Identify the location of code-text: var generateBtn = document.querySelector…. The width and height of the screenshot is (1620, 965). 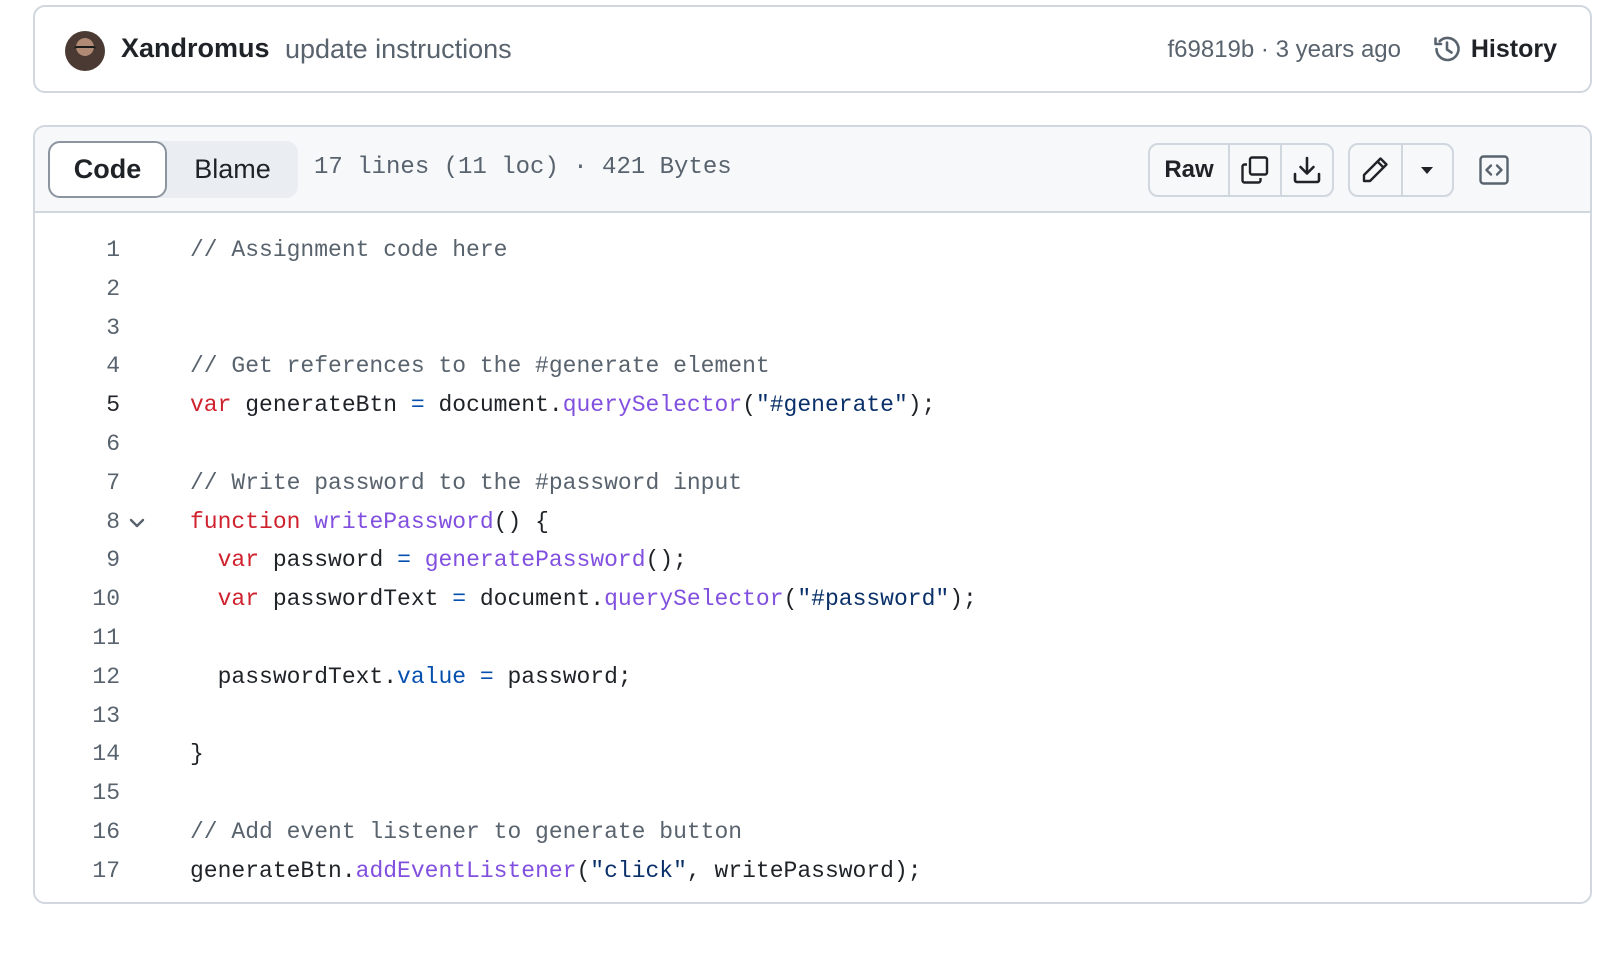
(562, 405).